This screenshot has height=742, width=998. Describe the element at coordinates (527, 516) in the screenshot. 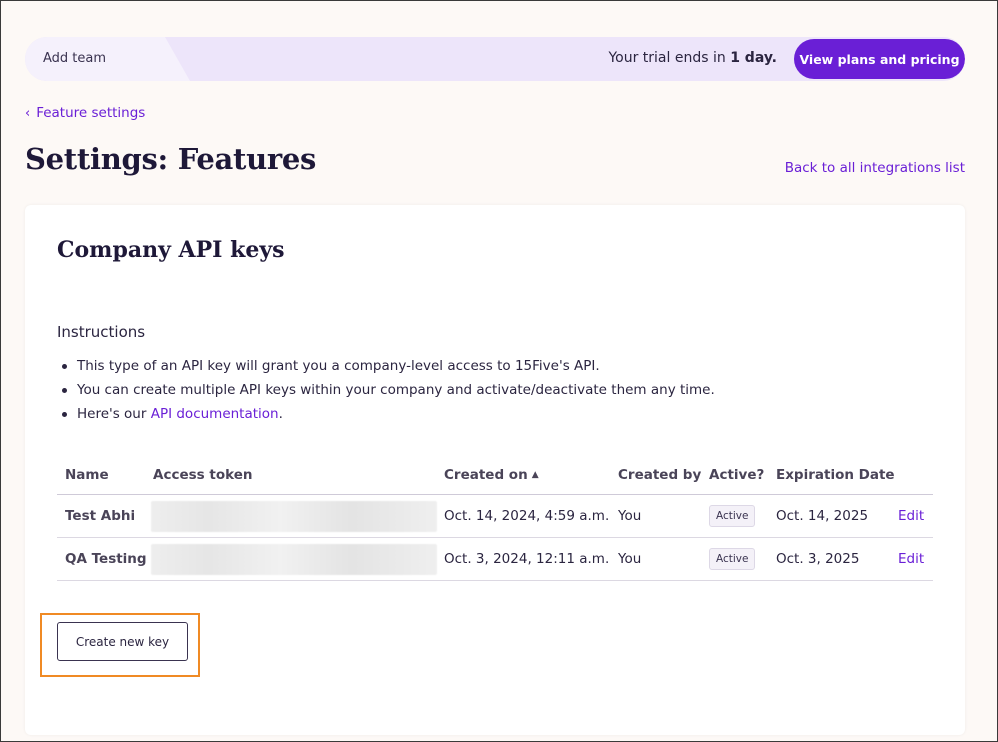

I see `created-on: Oct. 14, 2024, 4:59 a.m.` at that location.